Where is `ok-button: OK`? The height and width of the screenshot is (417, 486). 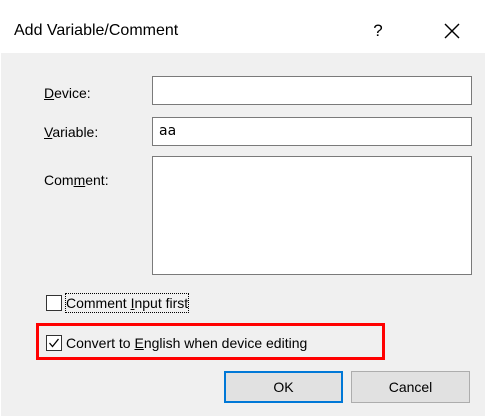
ok-button: OK is located at coordinates (283, 387).